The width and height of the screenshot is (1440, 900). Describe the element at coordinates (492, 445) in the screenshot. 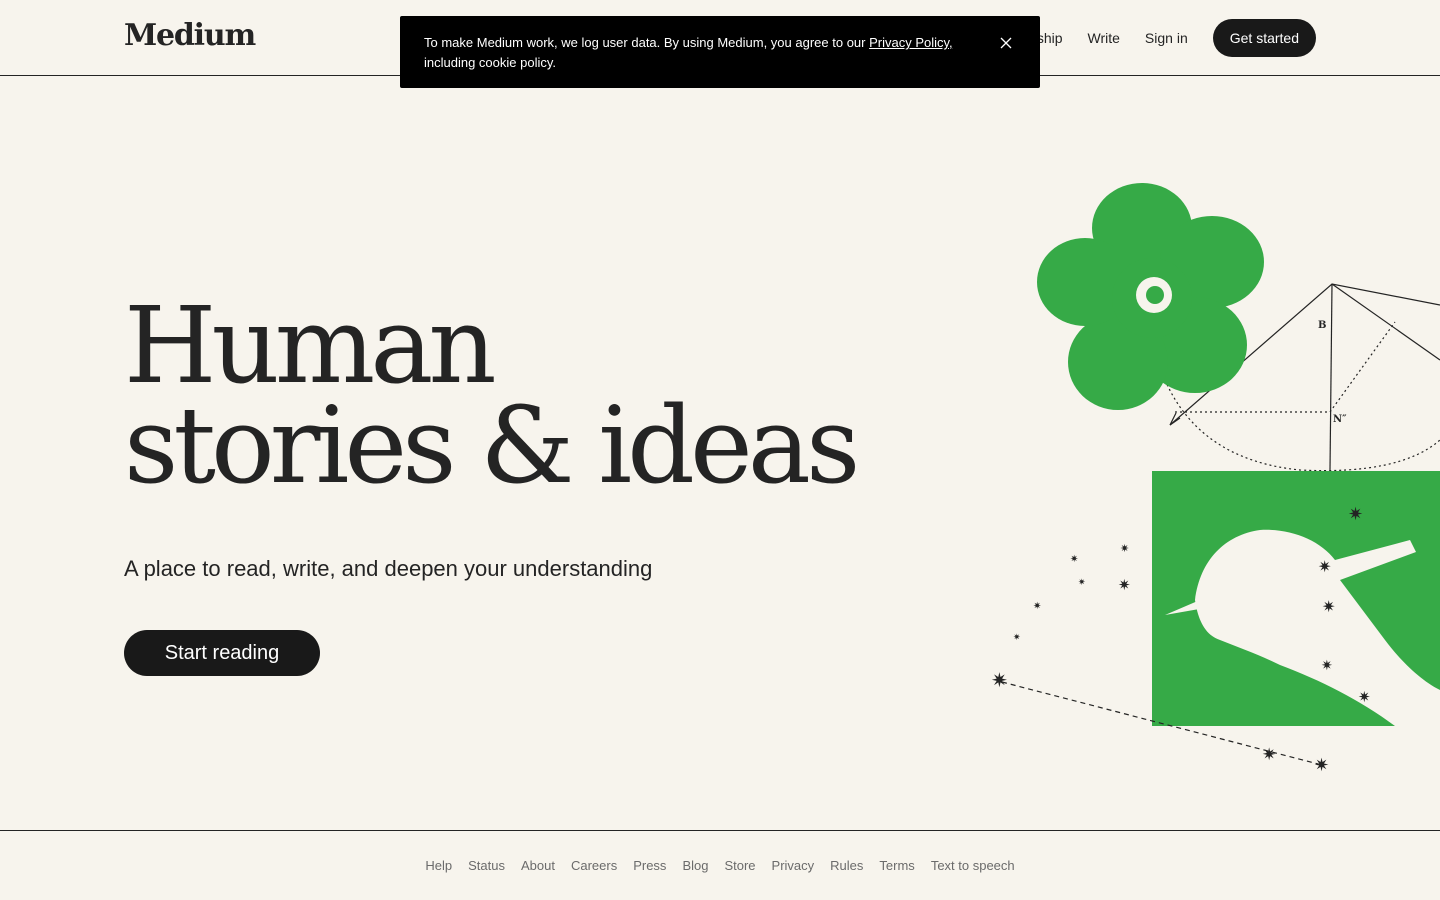

I see `hero-title-line2: stories & ideas` at that location.